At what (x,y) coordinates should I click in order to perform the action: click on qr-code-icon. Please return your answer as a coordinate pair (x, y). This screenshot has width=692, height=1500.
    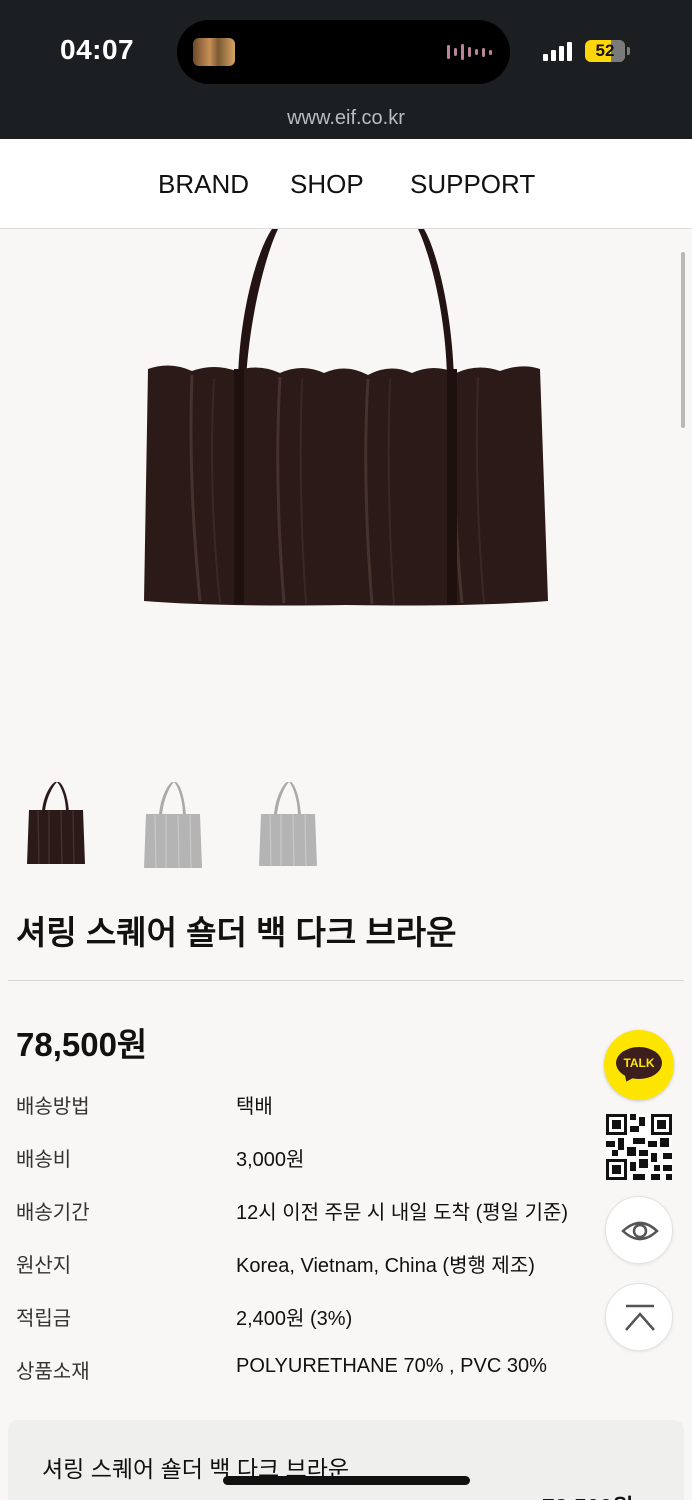
    Looking at the image, I should click on (639, 1147).